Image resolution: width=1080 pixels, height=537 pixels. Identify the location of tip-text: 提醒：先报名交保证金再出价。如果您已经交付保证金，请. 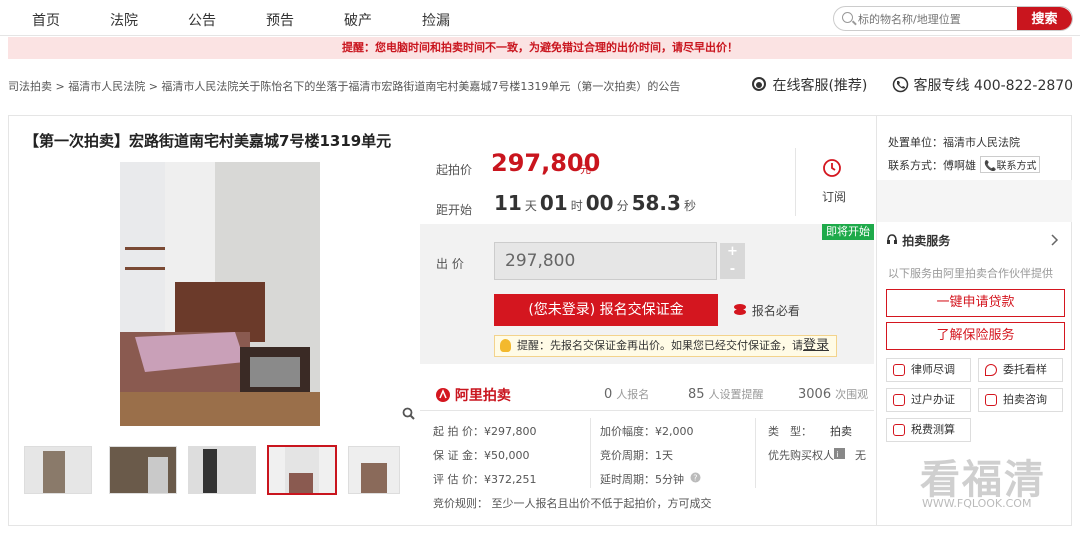
(660, 345).